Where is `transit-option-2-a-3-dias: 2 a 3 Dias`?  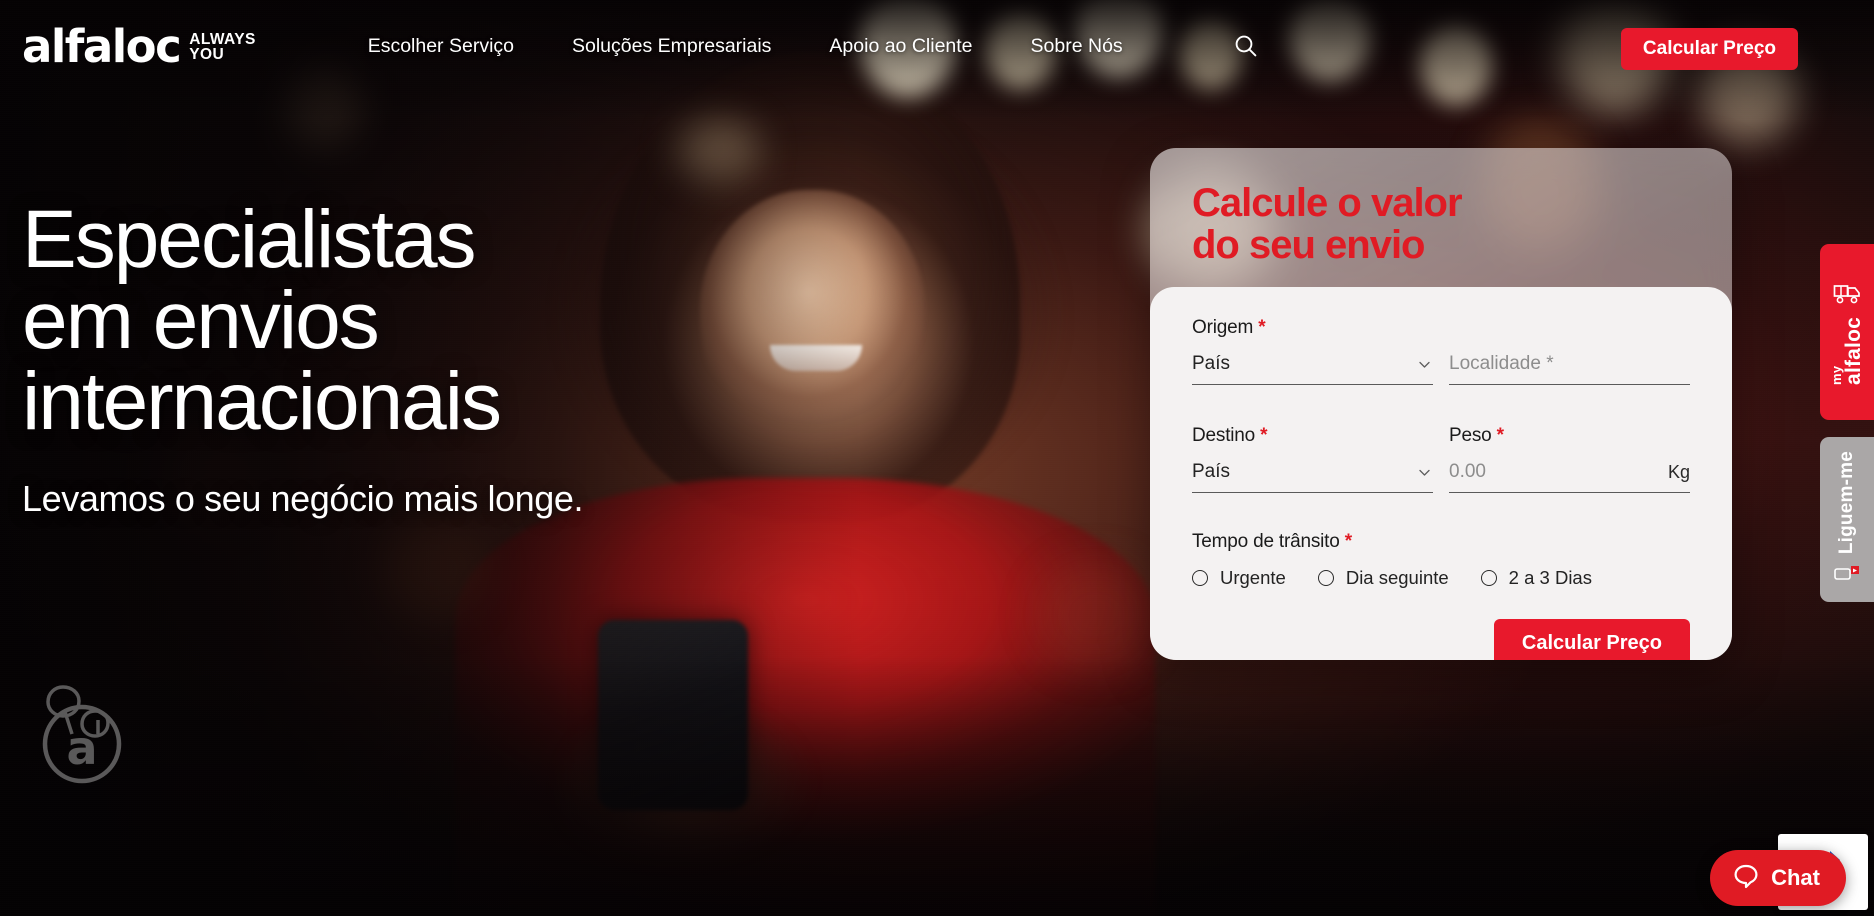 transit-option-2-a-3-dias: 2 a 3 Dias is located at coordinates (1536, 578).